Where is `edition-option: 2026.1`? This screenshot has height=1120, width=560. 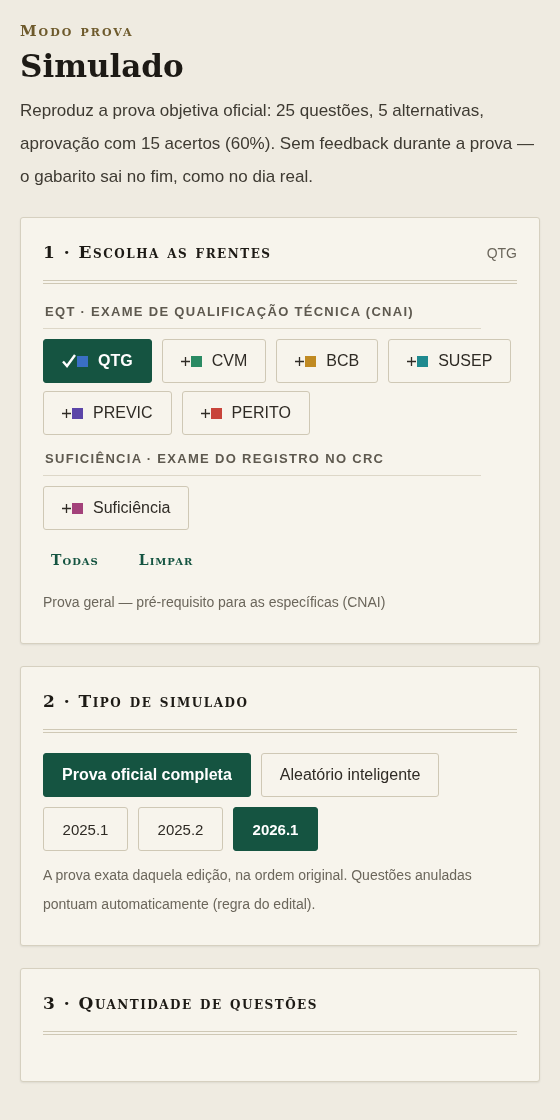 edition-option: 2026.1 is located at coordinates (275, 829).